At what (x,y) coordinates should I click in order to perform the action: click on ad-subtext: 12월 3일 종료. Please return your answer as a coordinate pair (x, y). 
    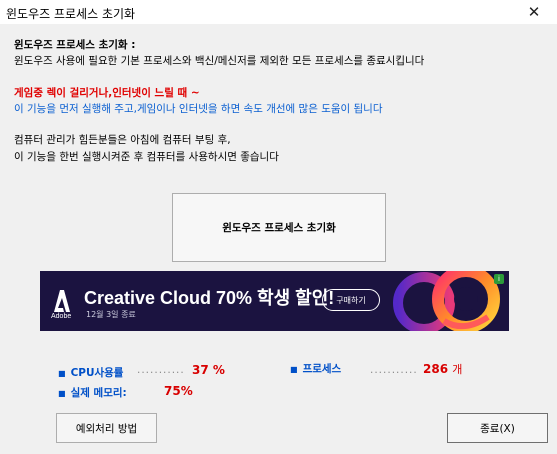
    Looking at the image, I should click on (111, 314).